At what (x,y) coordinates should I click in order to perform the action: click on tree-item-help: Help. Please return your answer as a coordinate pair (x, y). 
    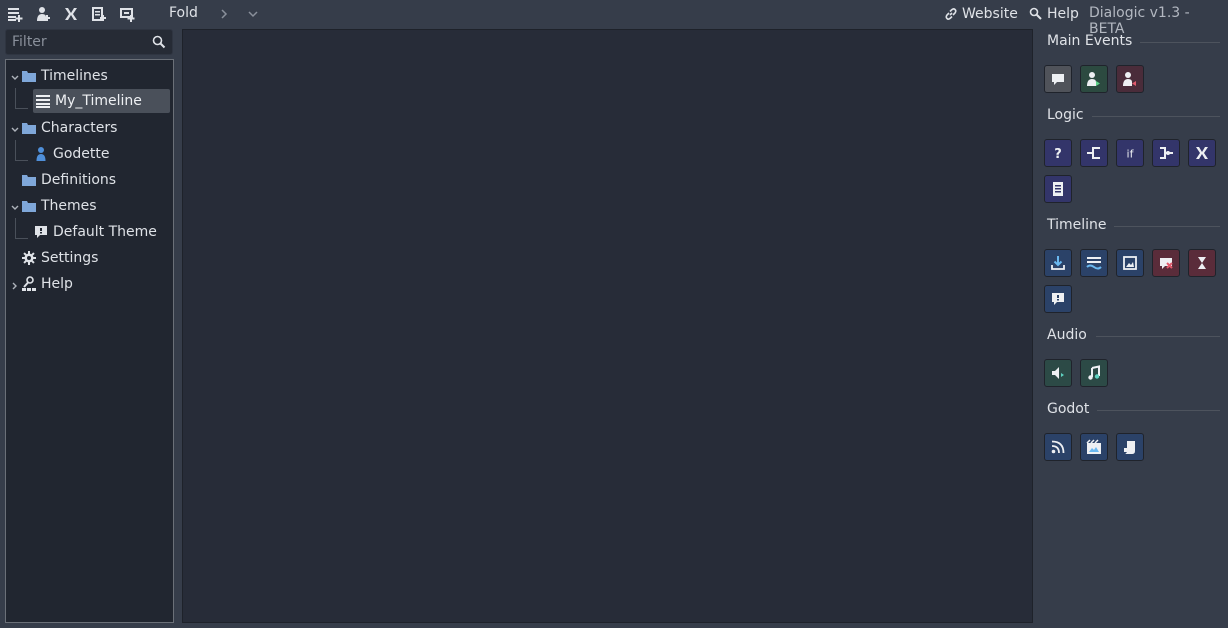
    Looking at the image, I should click on (47, 284).